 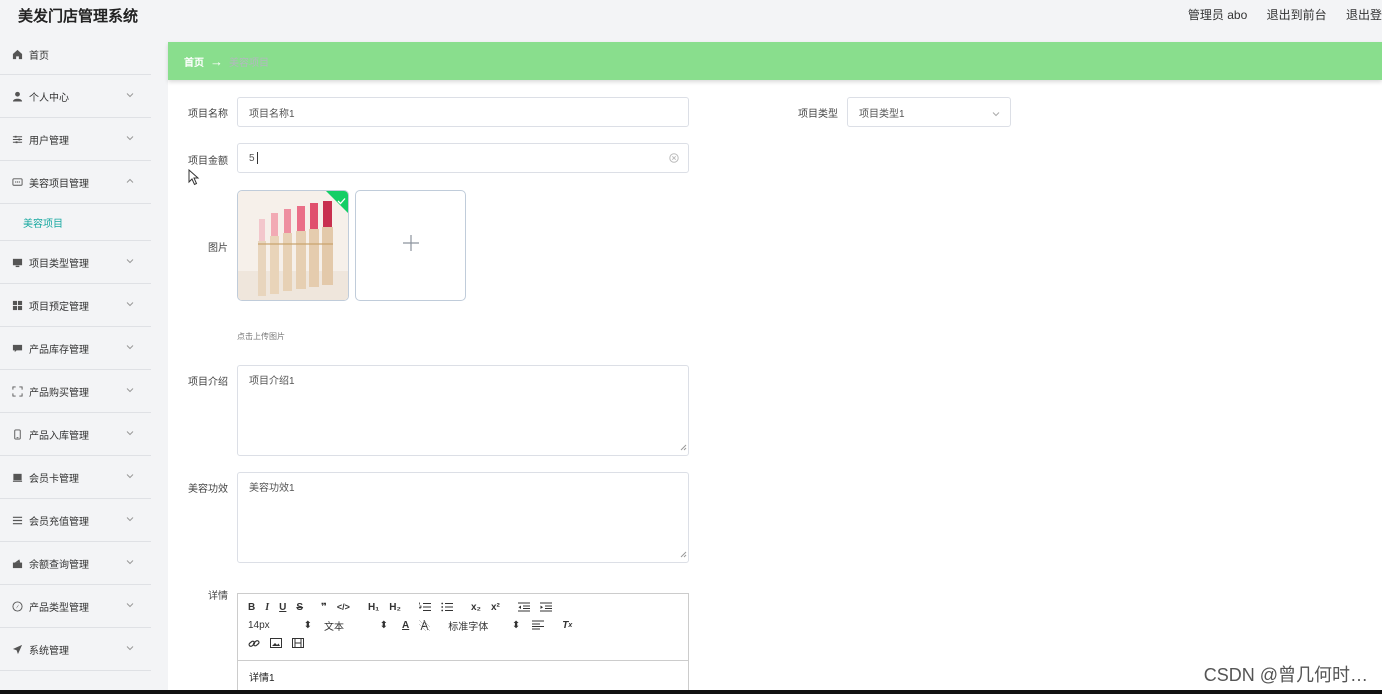 What do you see at coordinates (395, 607) in the screenshot?
I see `header2-button: H₂` at bounding box center [395, 607].